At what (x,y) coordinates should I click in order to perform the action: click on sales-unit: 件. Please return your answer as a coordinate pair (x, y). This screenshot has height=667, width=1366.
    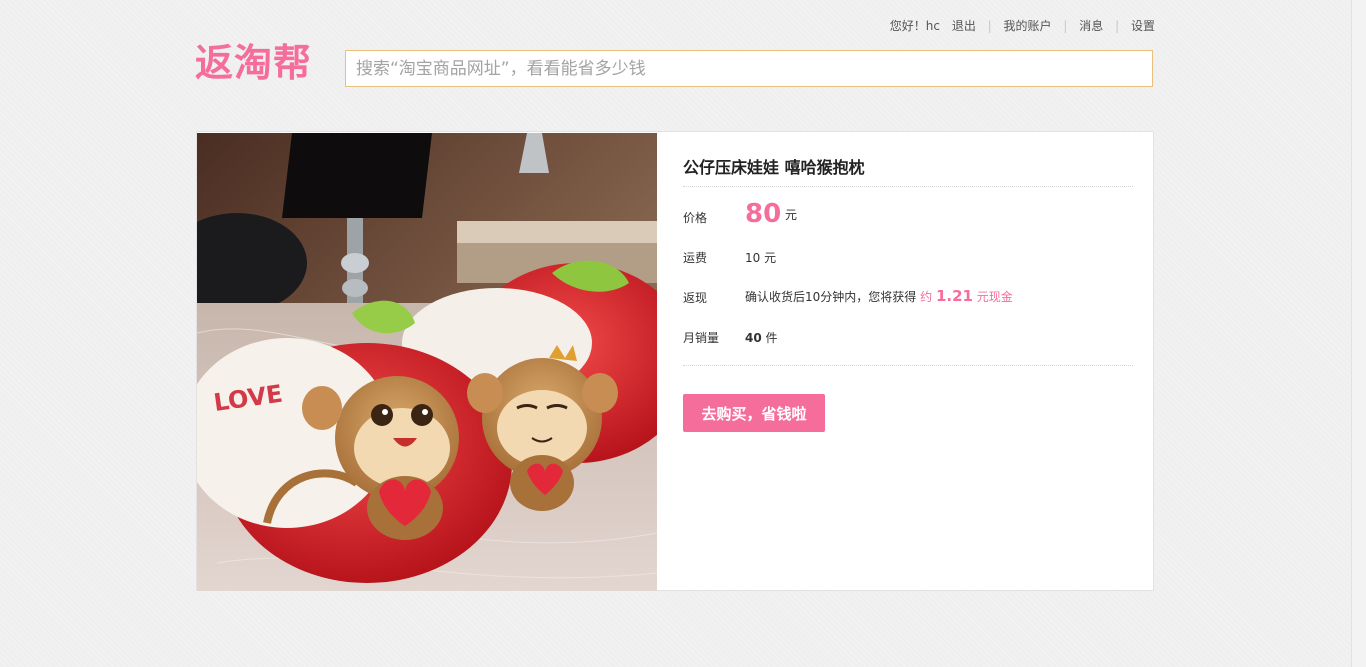
    Looking at the image, I should click on (771, 338).